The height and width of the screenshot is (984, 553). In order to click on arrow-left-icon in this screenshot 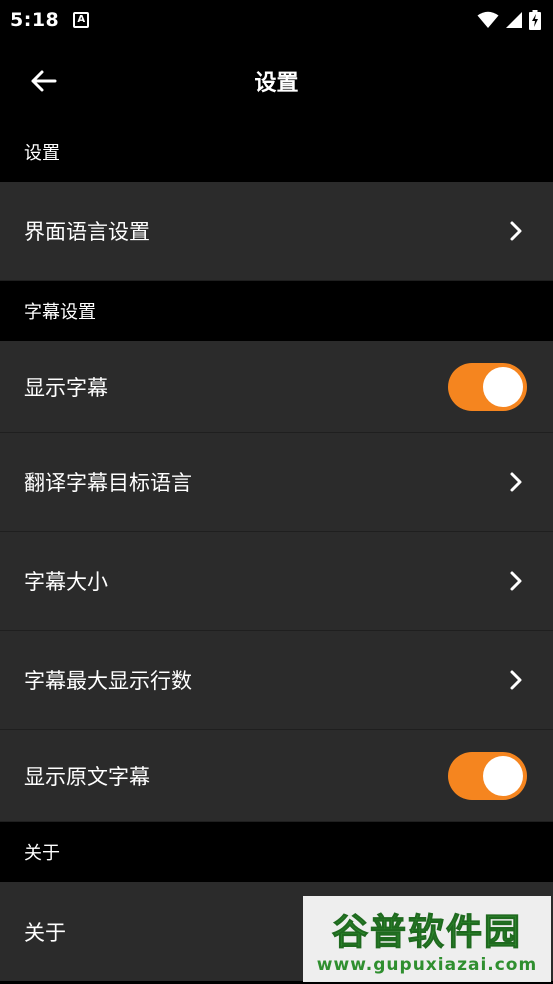, I will do `click(44, 81)`.